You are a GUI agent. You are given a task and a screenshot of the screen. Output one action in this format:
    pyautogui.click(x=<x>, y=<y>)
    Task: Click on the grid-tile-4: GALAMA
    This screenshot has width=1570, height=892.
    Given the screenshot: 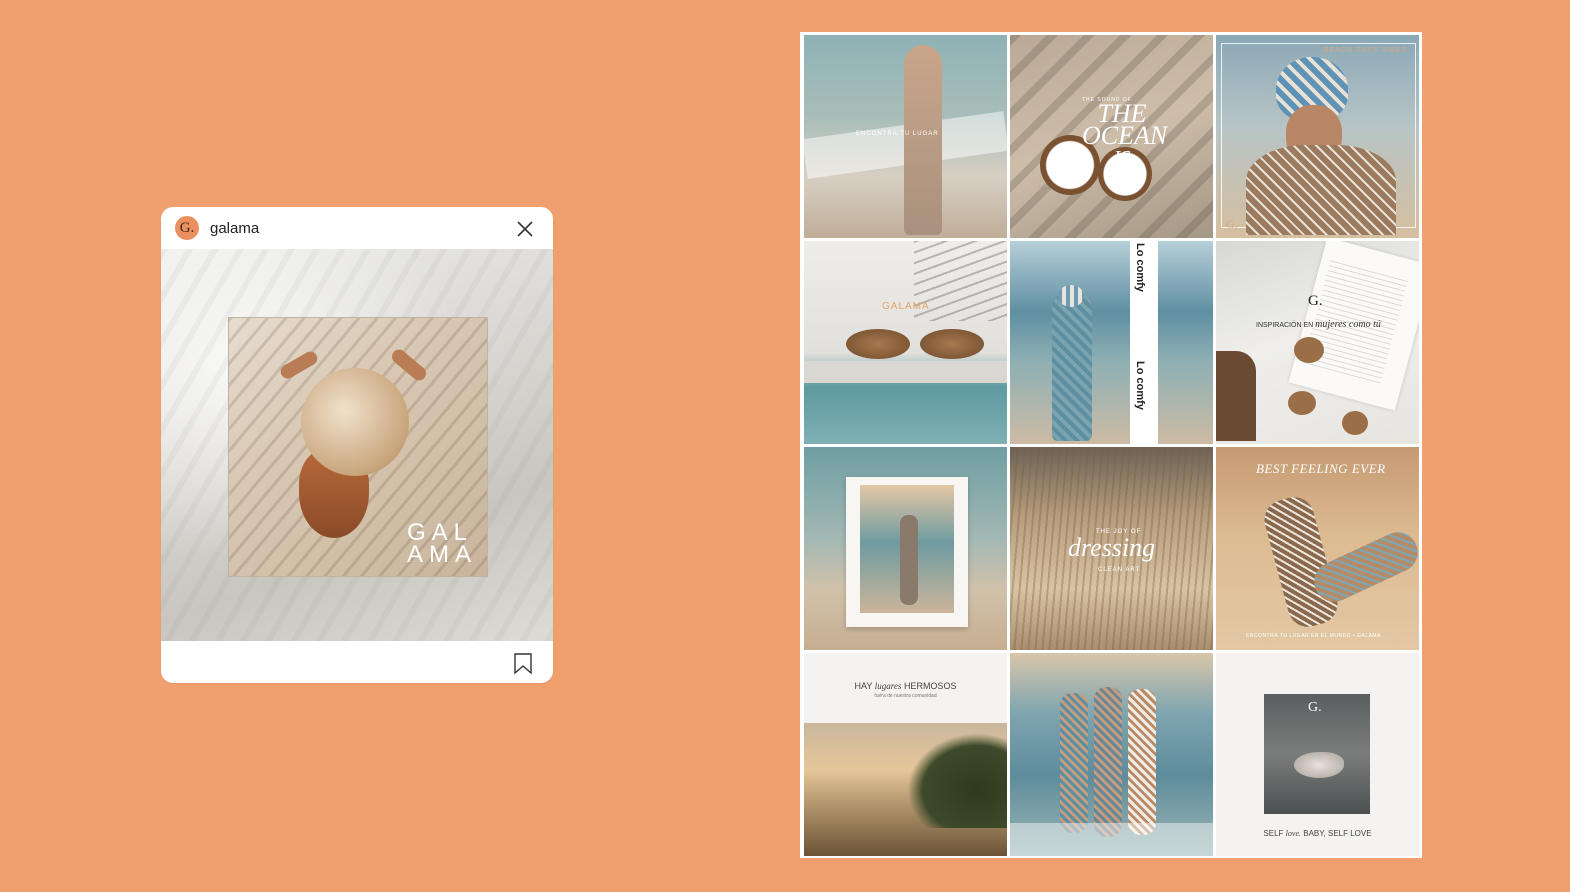 What is the action you would take?
    pyautogui.click(x=905, y=342)
    